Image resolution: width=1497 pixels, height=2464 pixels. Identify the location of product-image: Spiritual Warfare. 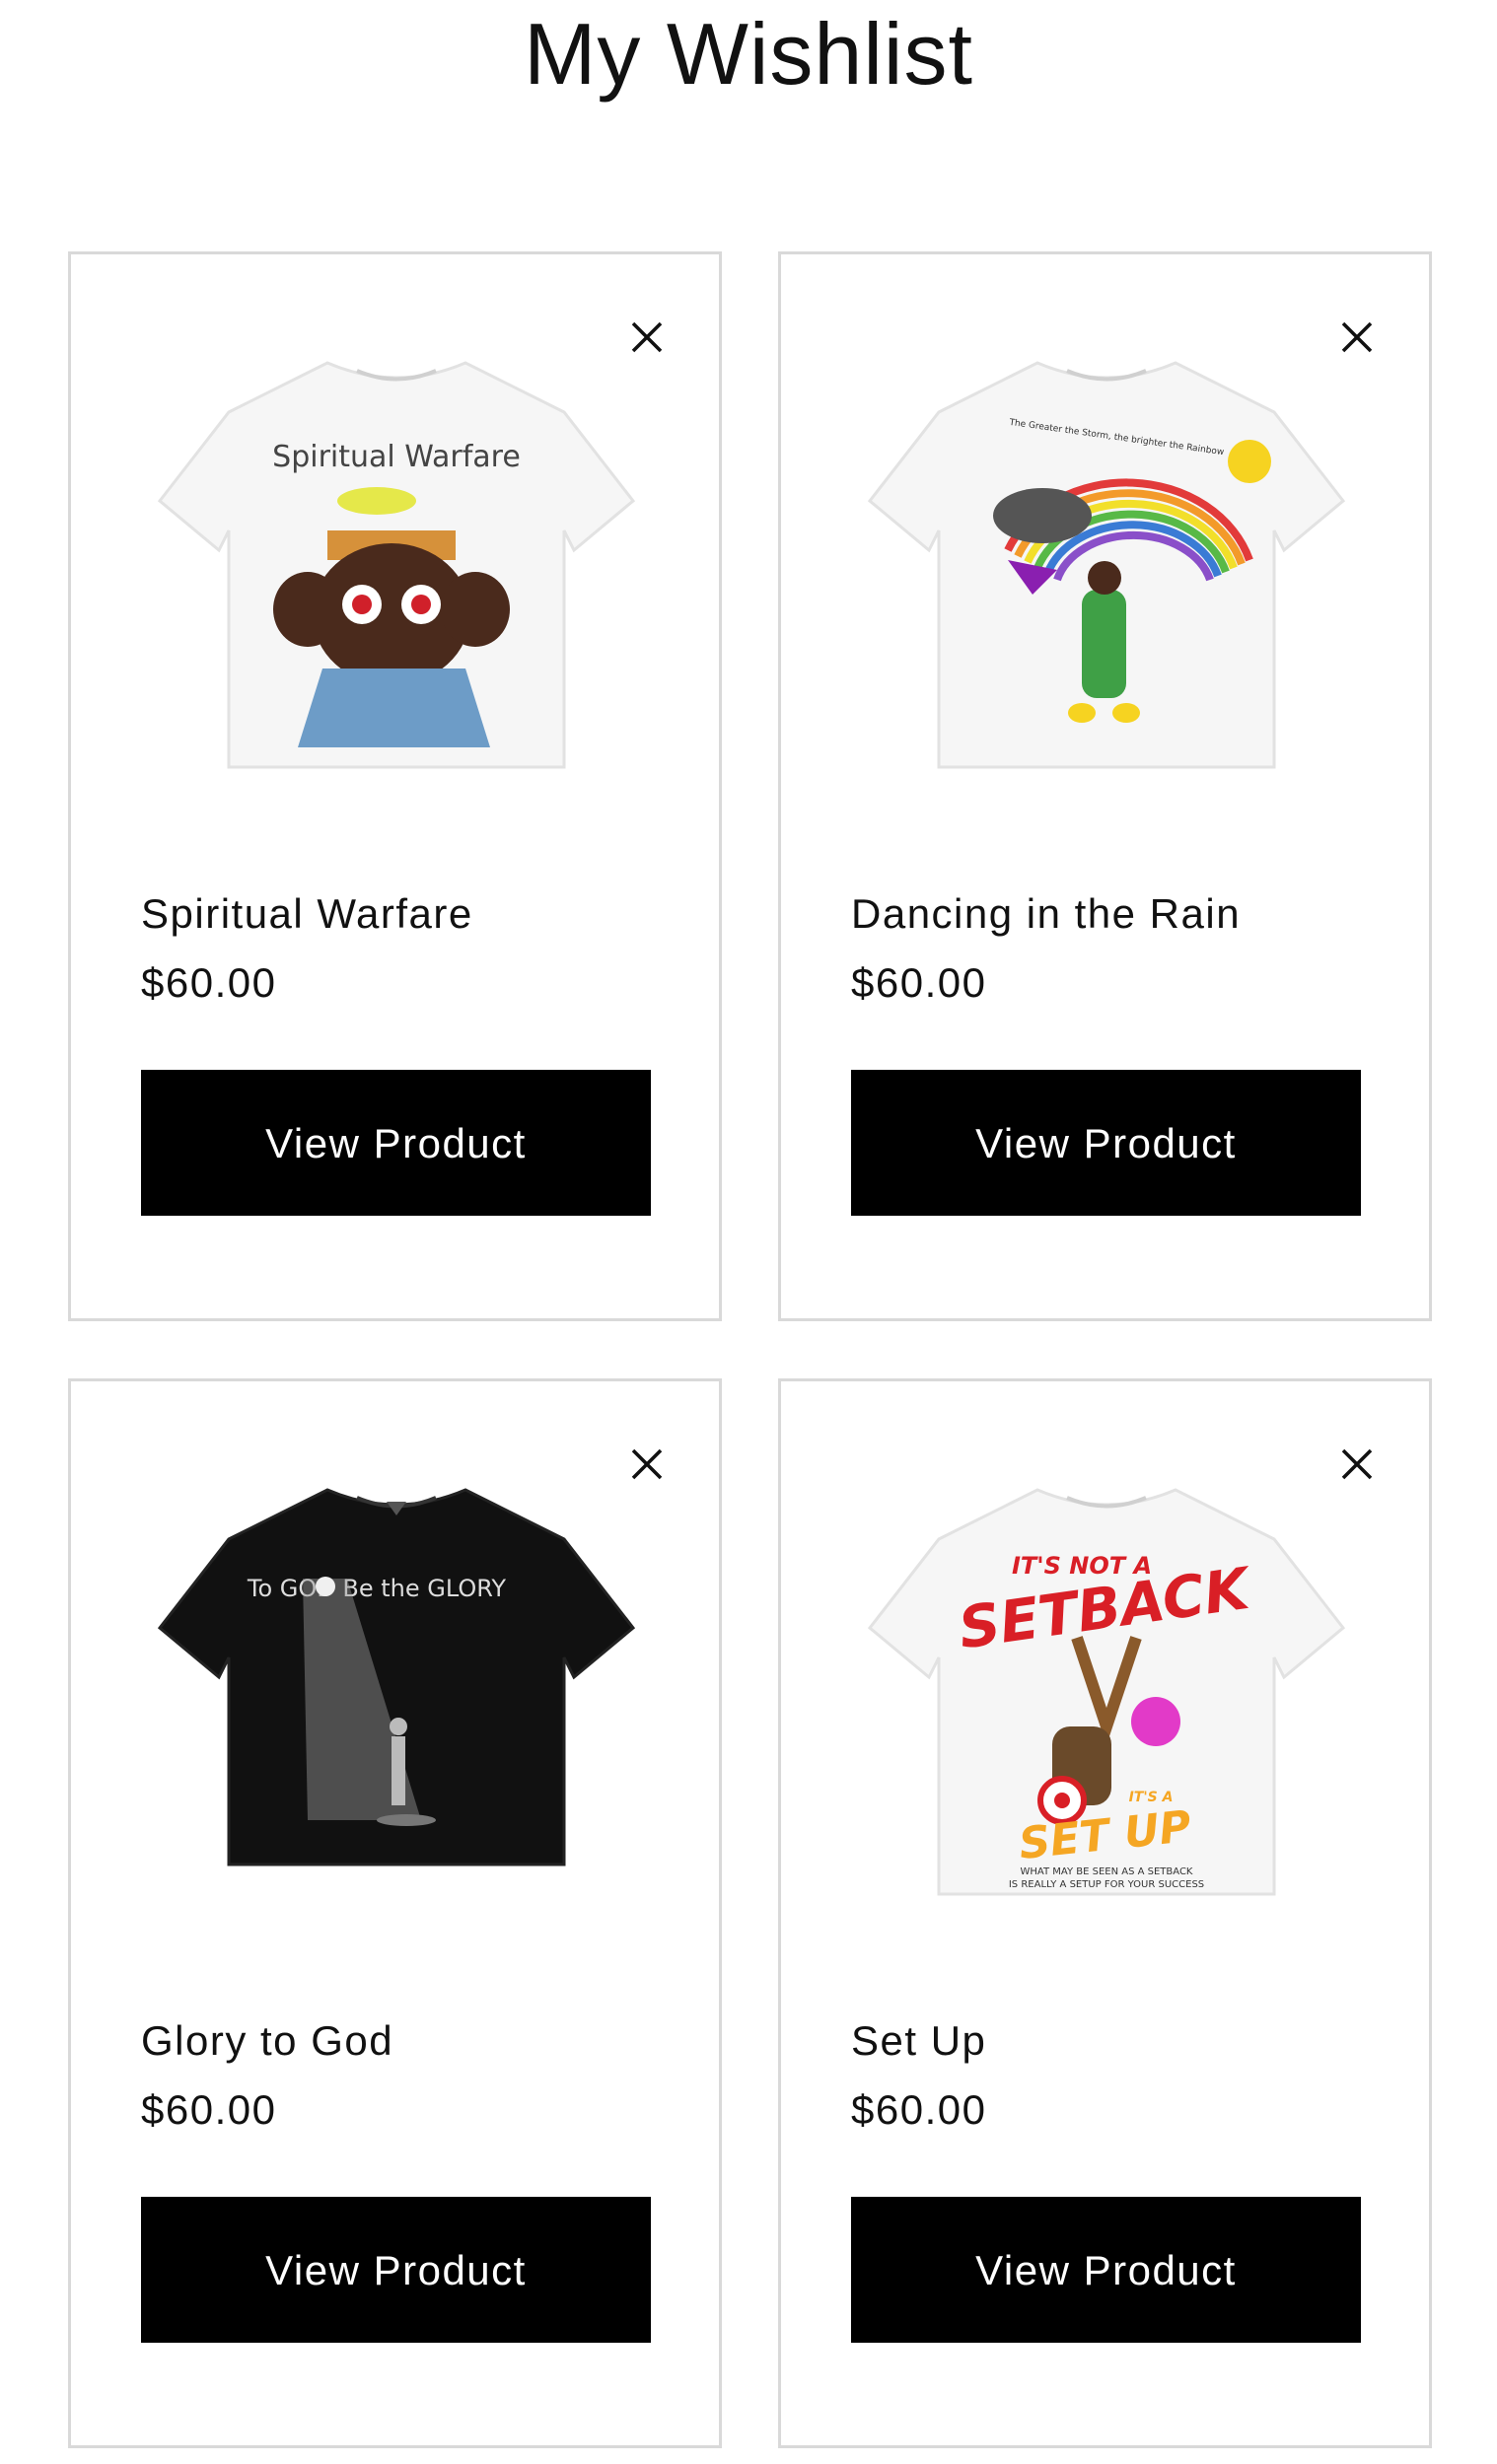
(396, 570).